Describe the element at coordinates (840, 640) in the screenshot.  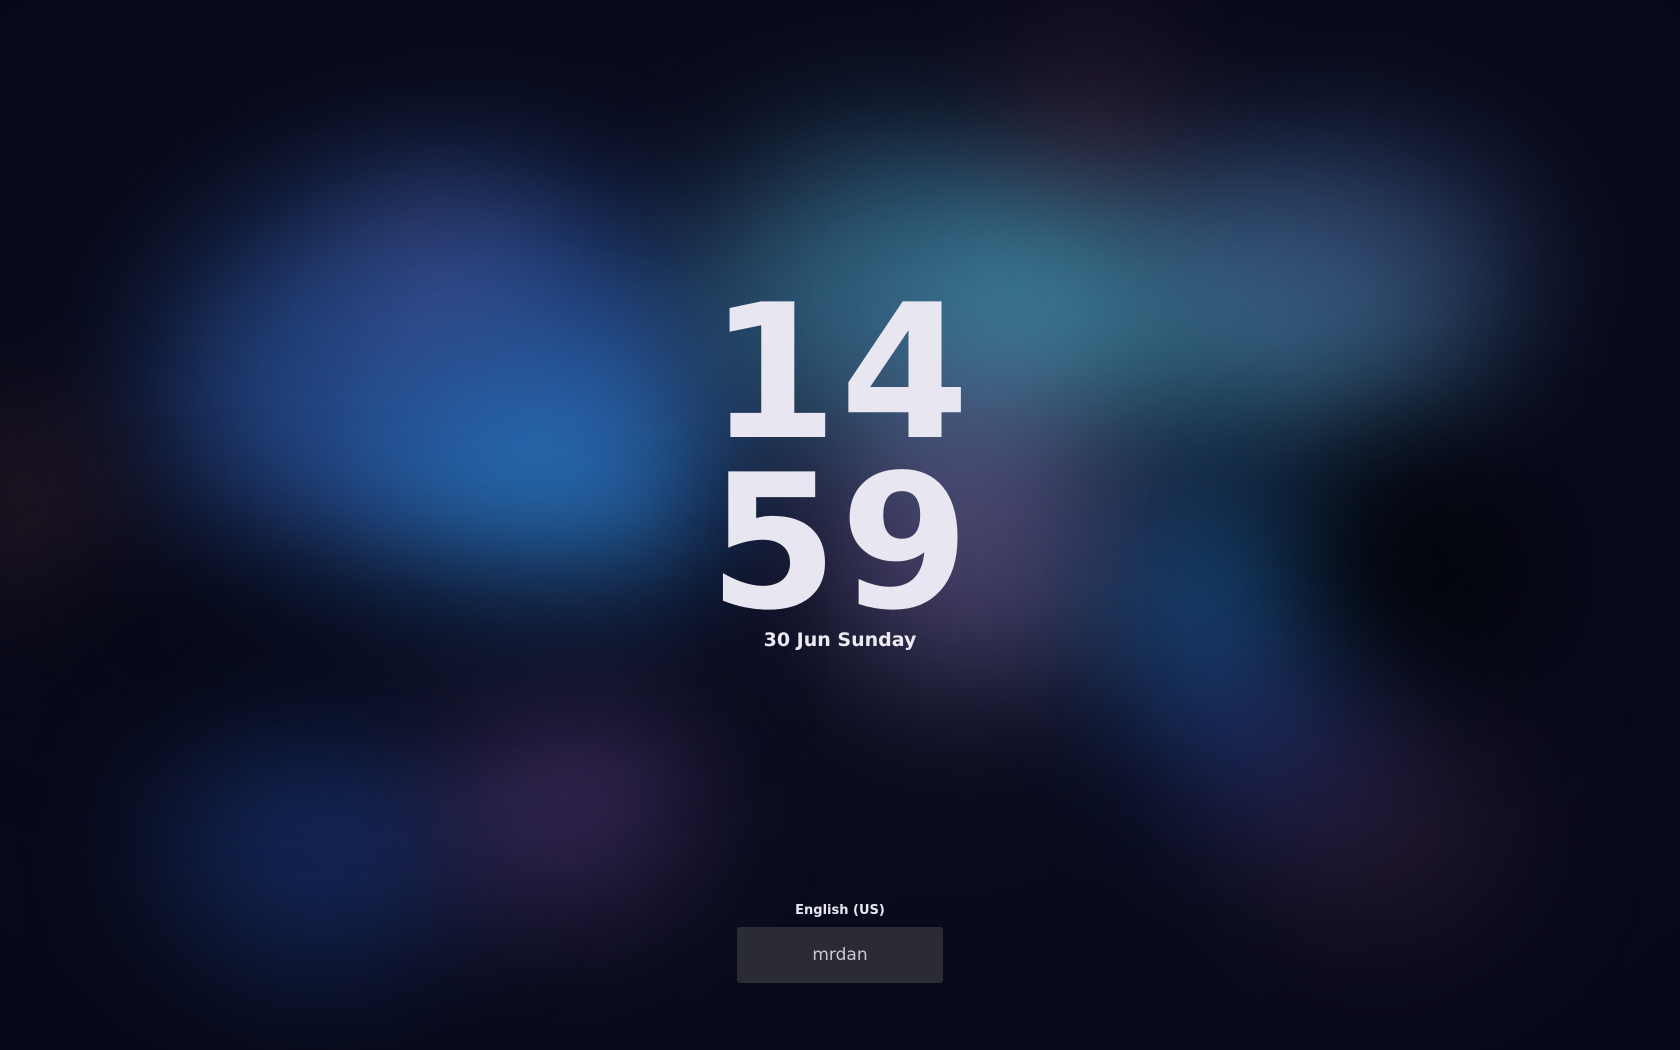
I see `date-label: 30 Jun Sunday` at that location.